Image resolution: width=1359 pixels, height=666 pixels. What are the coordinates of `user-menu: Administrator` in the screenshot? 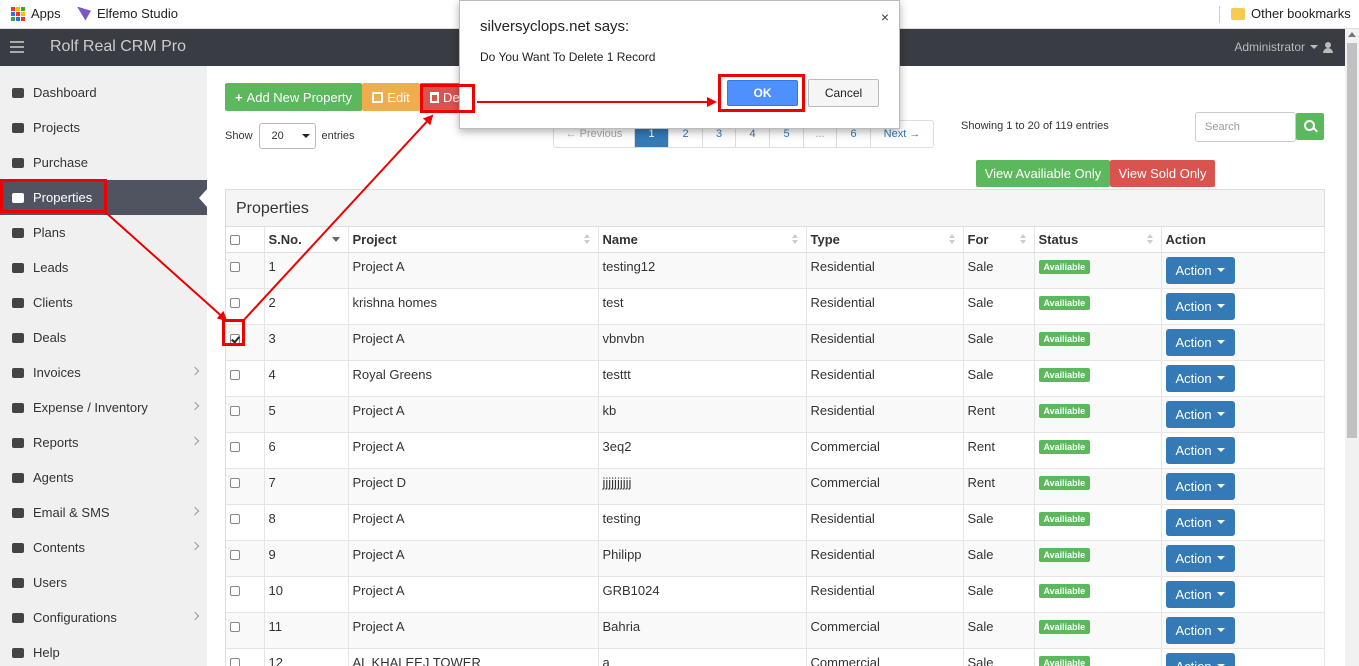 It's located at (1283, 47).